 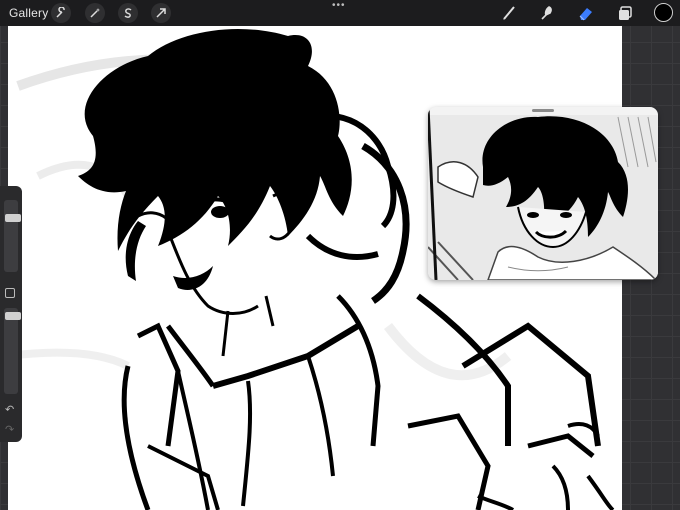 I want to click on color-picker-button, so click(x=663, y=12).